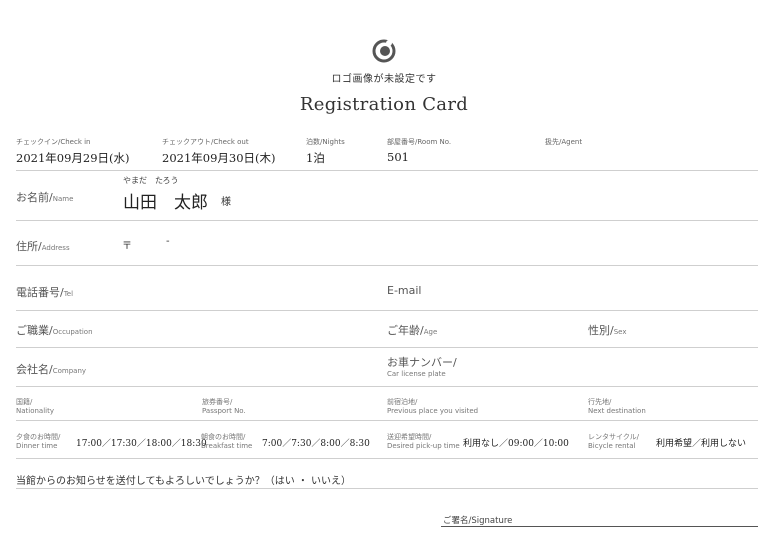  I want to click on occupation-label: ご職業/Occupation, so click(54, 330).